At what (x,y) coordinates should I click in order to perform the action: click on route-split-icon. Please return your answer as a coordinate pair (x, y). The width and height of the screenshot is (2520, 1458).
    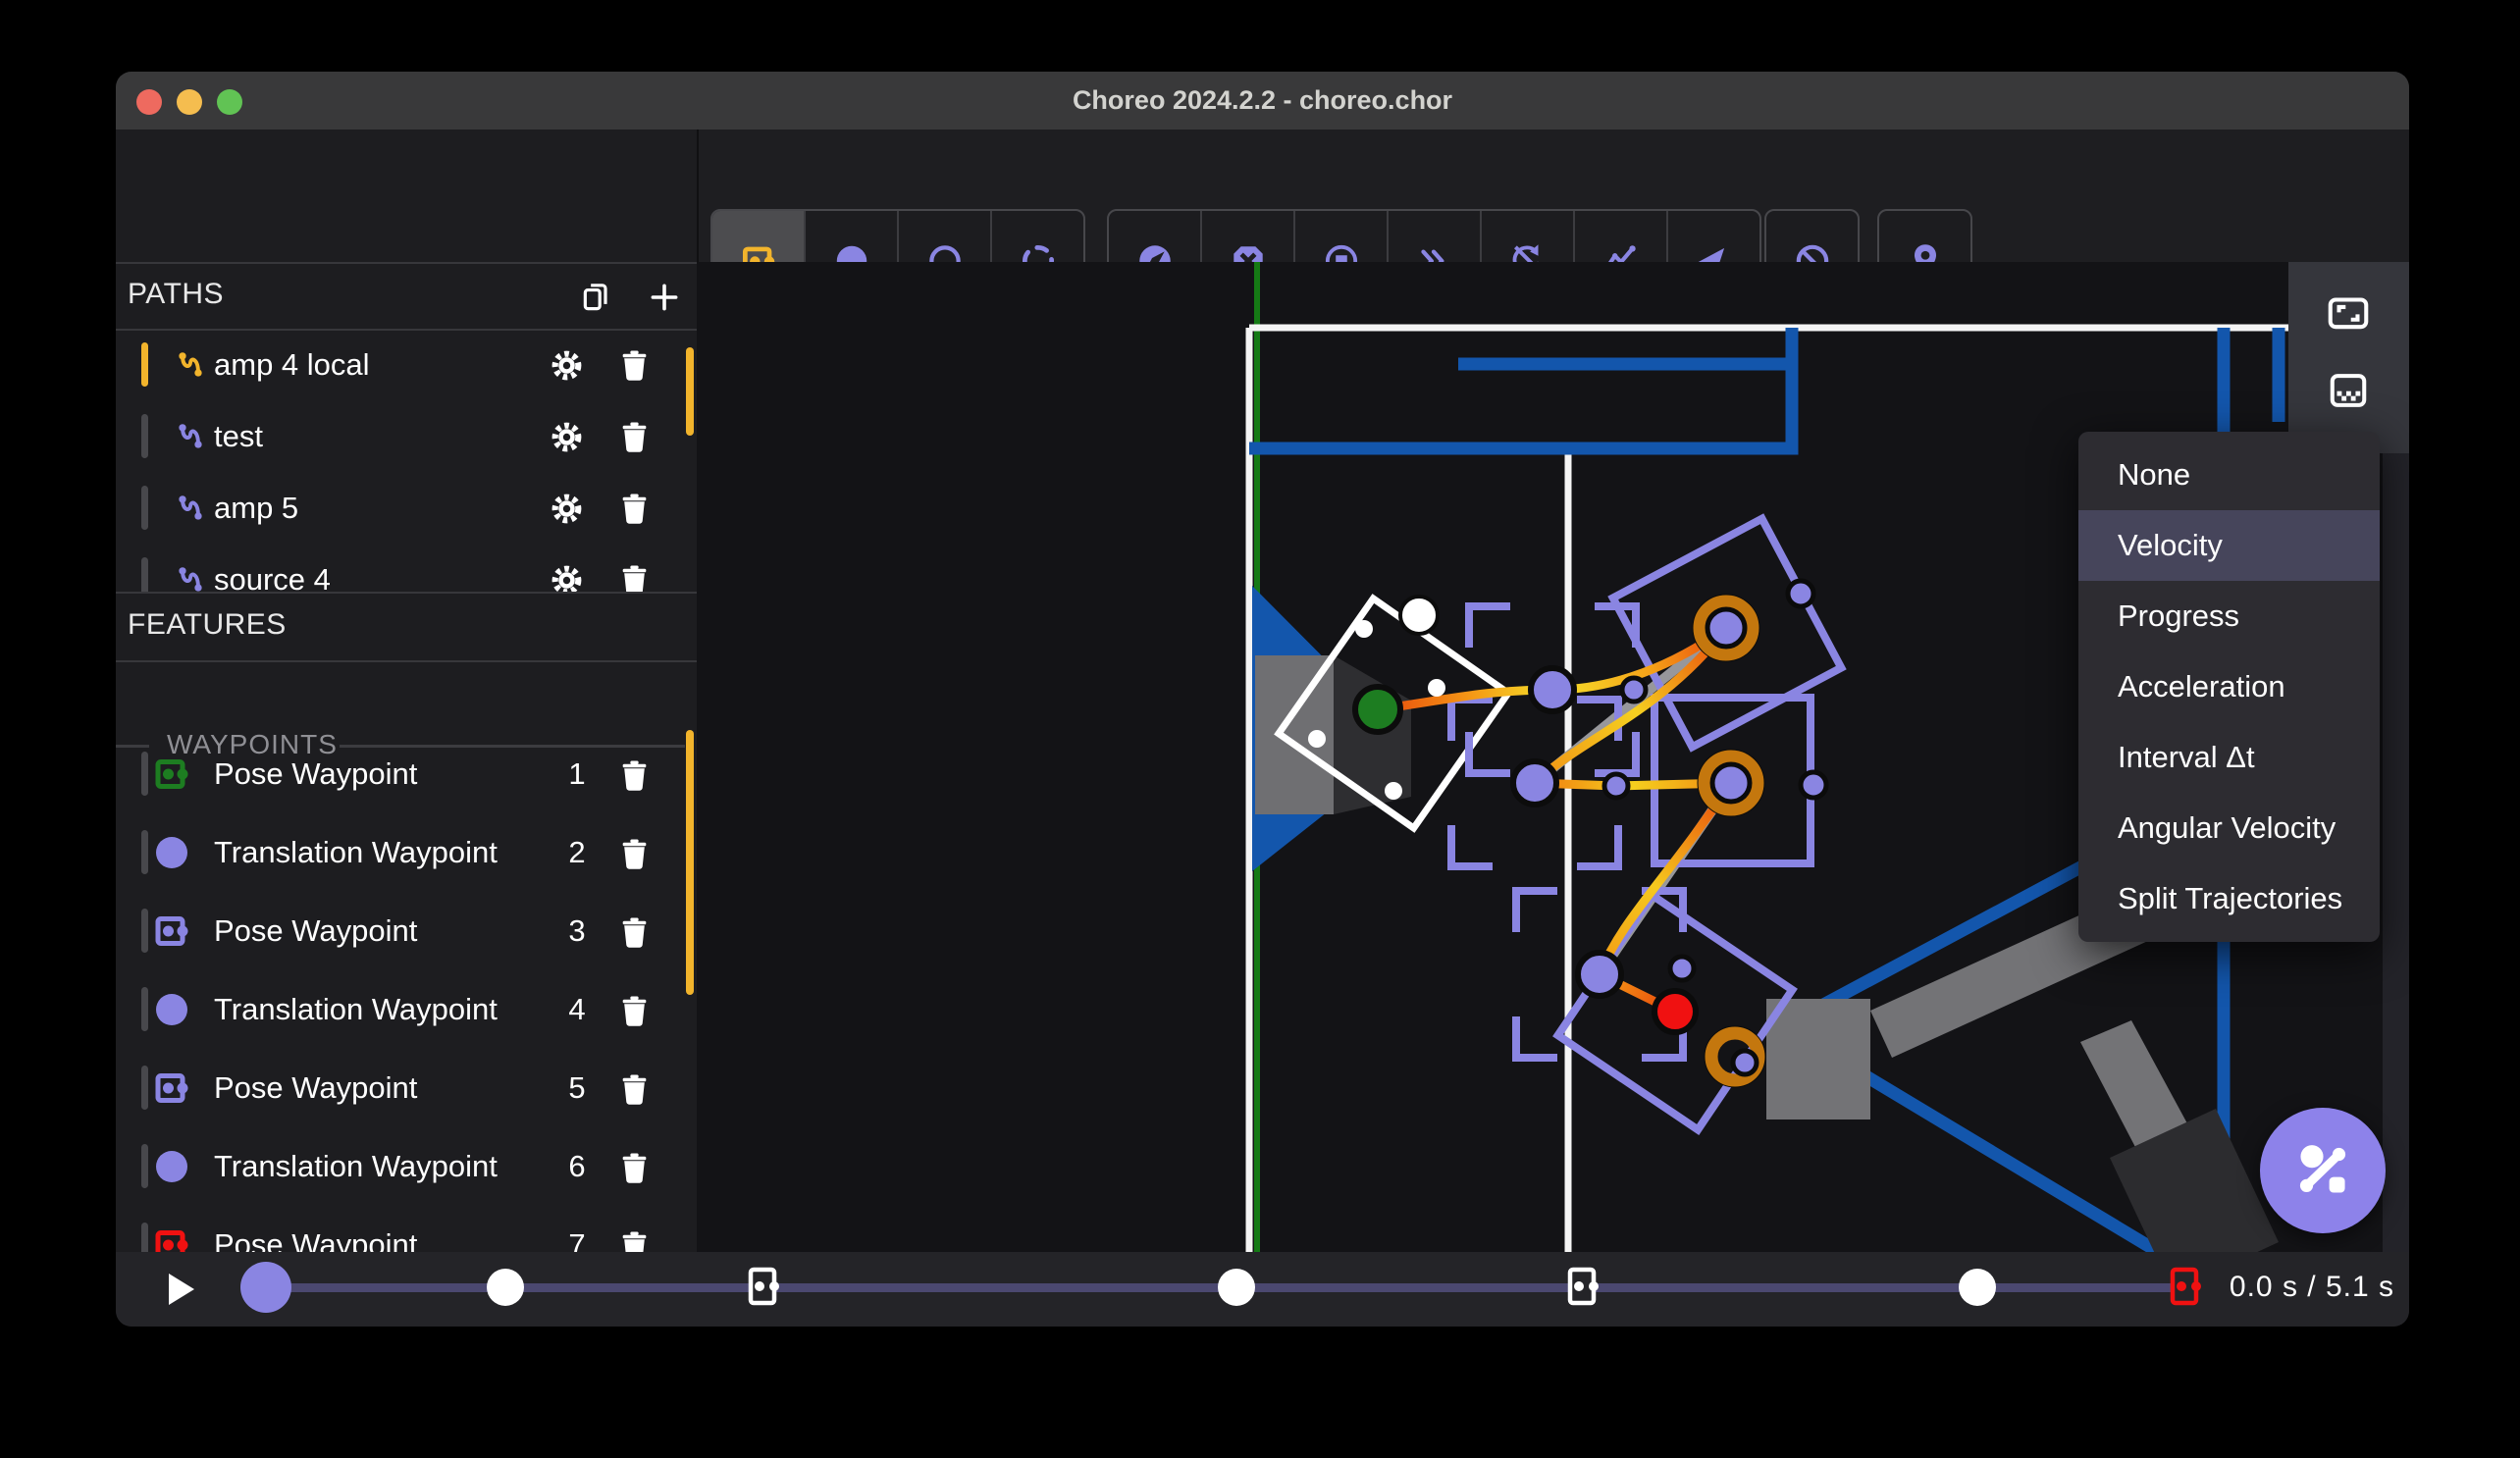
    Looking at the image, I should click on (2322, 1169).